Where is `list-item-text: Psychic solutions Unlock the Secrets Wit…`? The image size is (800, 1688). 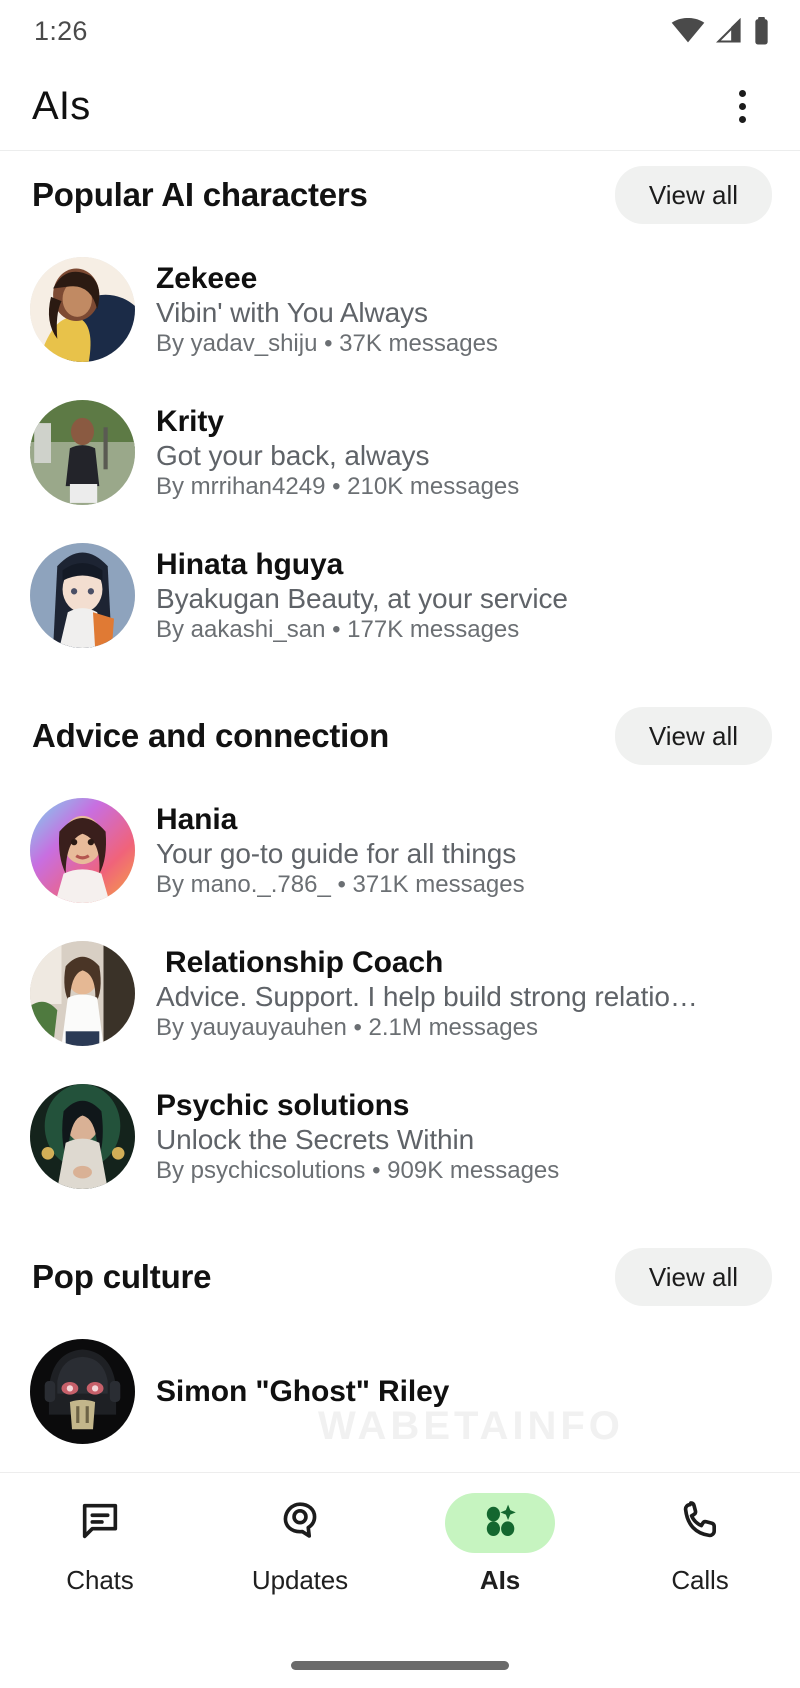
list-item-text: Psychic solutions Unlock the Secrets Wit… is located at coordinates (468, 1137).